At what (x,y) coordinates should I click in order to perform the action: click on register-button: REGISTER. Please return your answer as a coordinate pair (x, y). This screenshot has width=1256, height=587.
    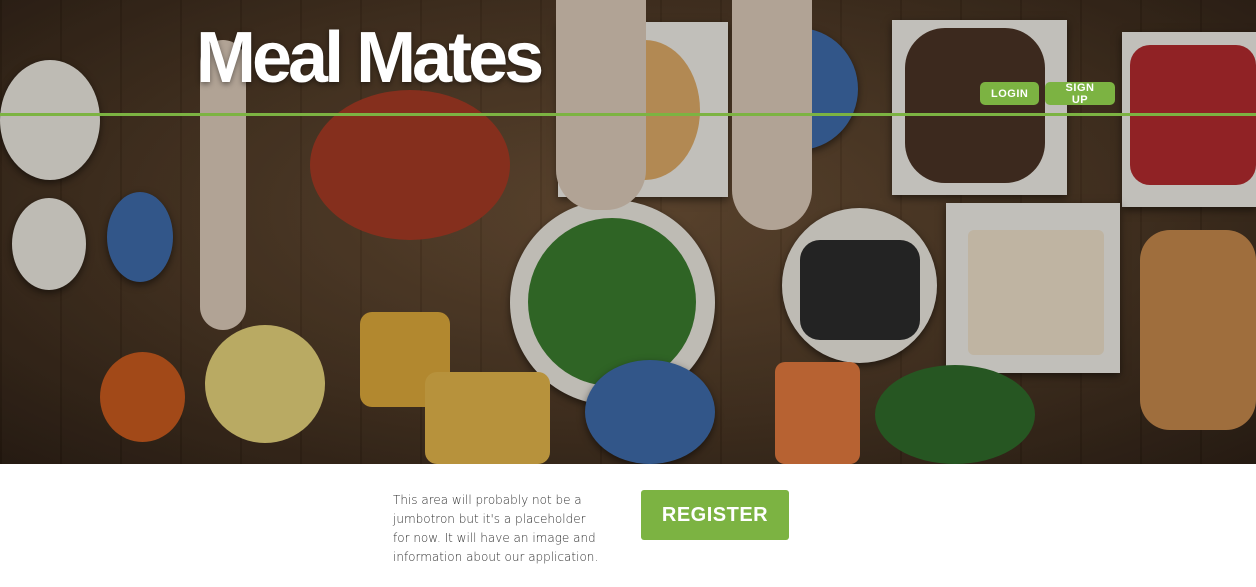
    Looking at the image, I should click on (715, 515).